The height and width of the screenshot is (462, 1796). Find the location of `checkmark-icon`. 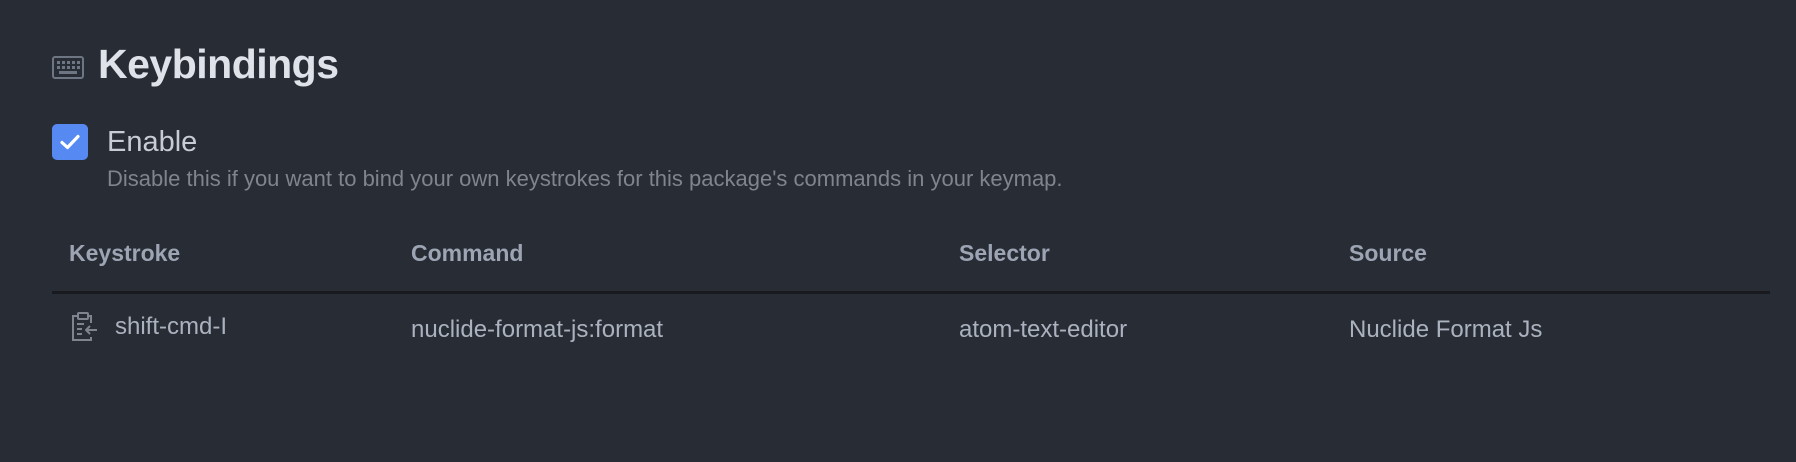

checkmark-icon is located at coordinates (70, 142).